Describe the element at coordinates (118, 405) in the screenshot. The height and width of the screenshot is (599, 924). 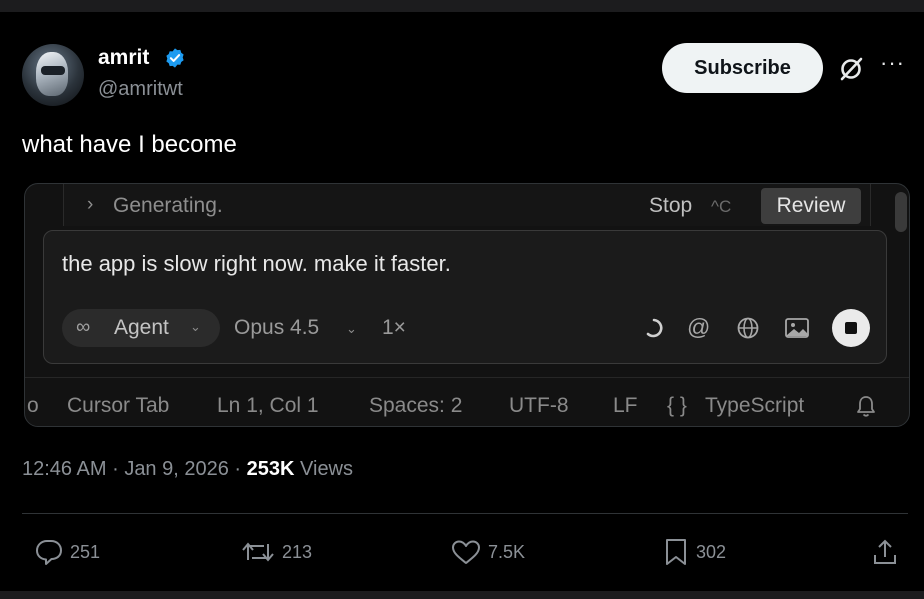
I see `status-cursor-tab: Cursor Tab` at that location.